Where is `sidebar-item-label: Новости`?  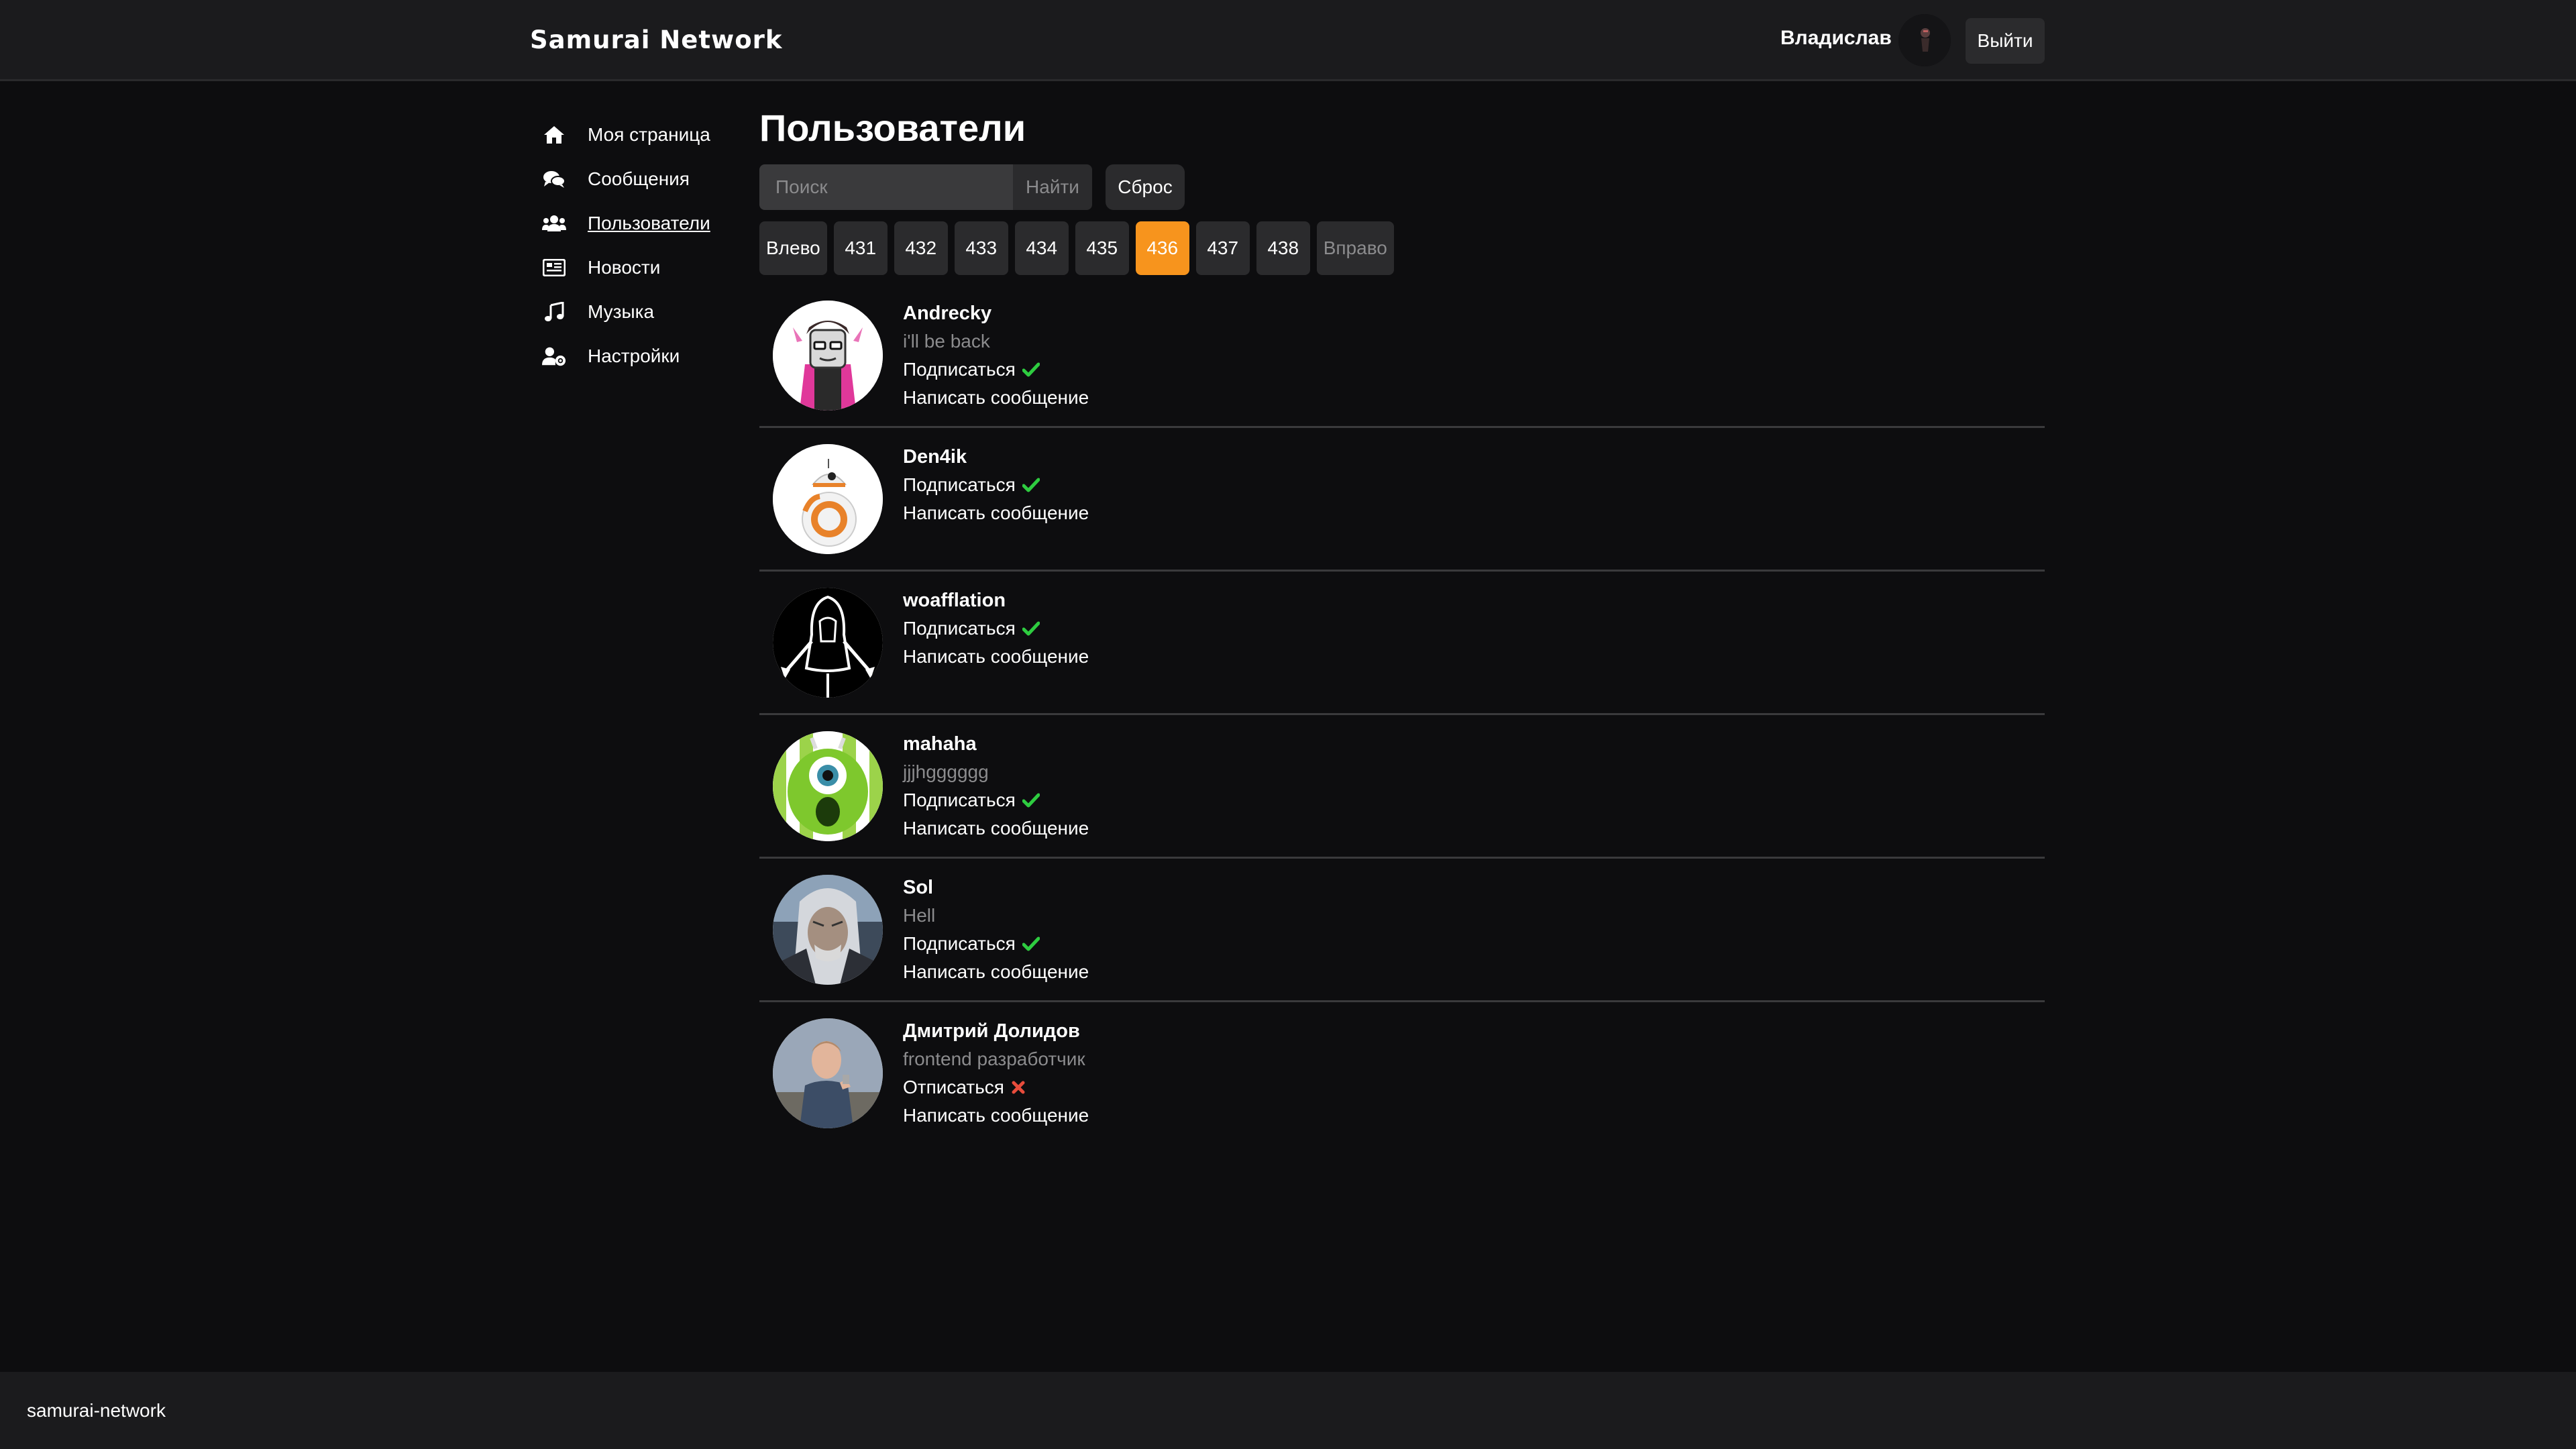
sidebar-item-label: Новости is located at coordinates (624, 267).